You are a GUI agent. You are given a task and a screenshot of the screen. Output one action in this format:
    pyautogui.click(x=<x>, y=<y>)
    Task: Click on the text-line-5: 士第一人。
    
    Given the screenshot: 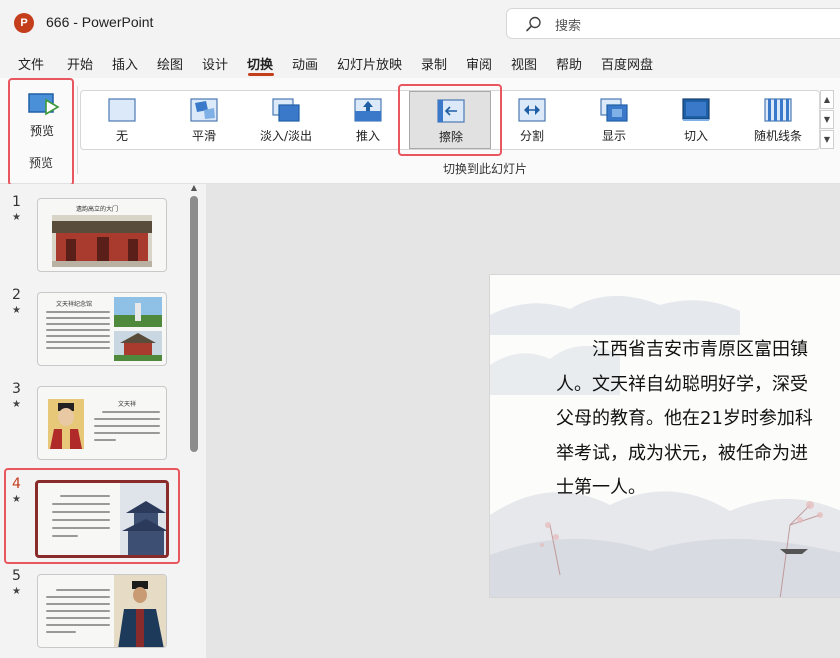 What is the action you would take?
    pyautogui.click(x=601, y=487)
    